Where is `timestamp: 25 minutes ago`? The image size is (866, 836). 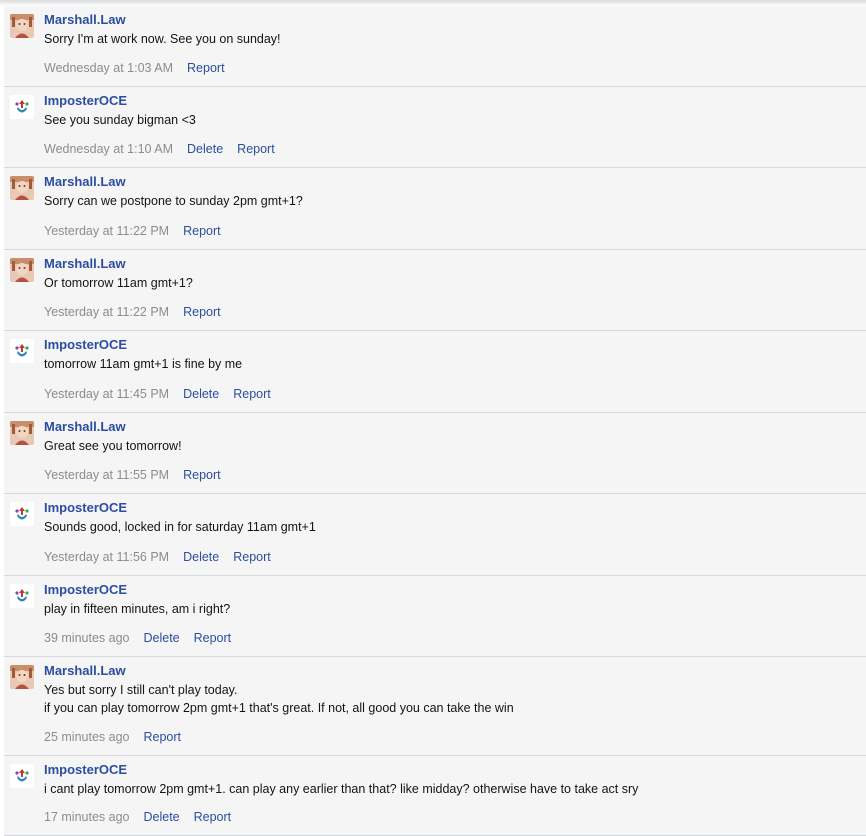
timestamp: 25 minutes ago is located at coordinates (86, 737).